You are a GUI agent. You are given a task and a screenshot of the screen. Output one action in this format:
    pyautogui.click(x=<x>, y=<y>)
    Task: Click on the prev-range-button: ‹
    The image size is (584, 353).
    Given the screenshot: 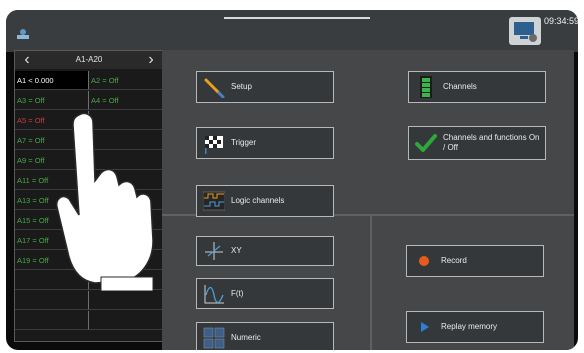 What is the action you would take?
    pyautogui.click(x=27, y=60)
    